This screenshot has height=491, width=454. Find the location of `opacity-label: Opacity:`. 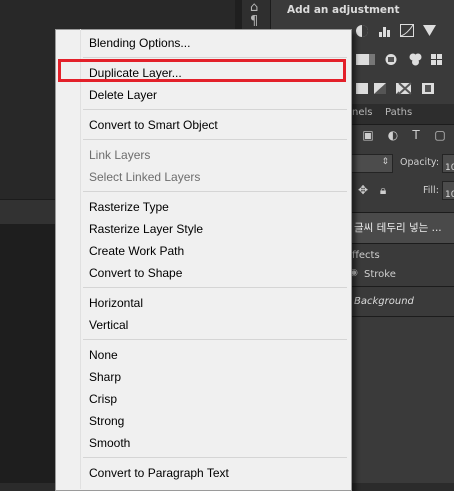

opacity-label: Opacity: is located at coordinates (420, 162).